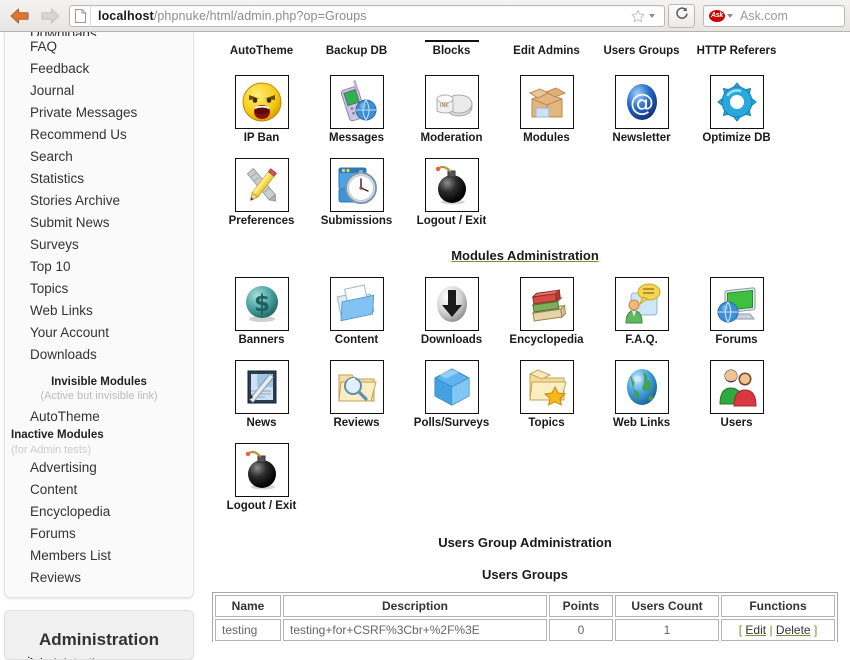 The width and height of the screenshot is (850, 660). Describe the element at coordinates (451, 312) in the screenshot. I see `module-icon-downloads: Downloads` at that location.